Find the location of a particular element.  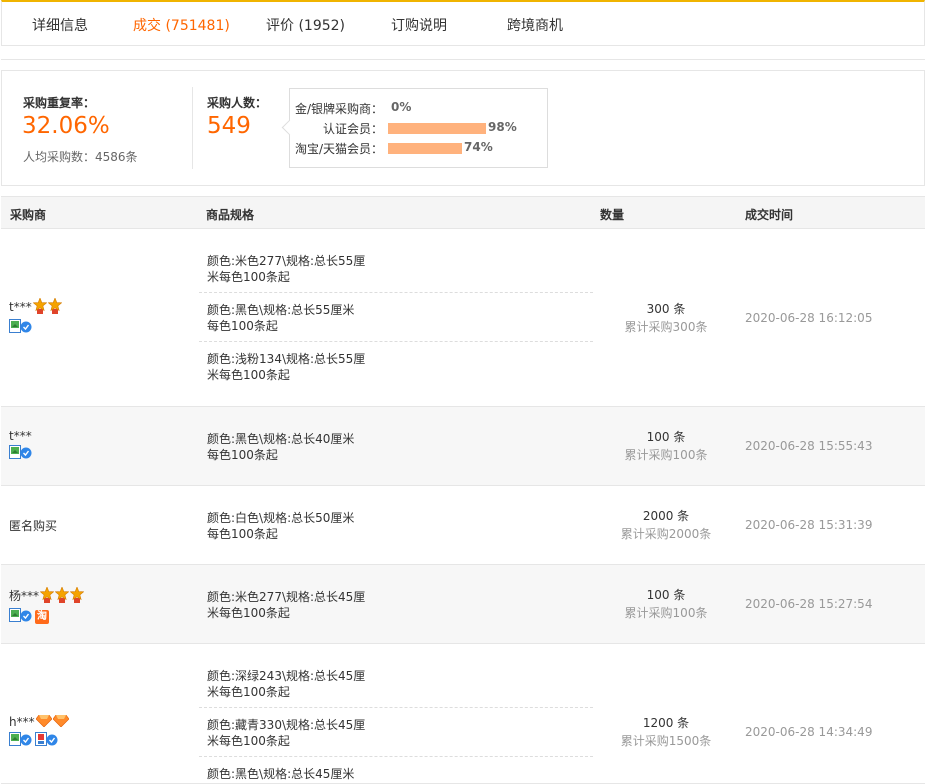

buyer-name: 匿名购买 is located at coordinates (33, 526).